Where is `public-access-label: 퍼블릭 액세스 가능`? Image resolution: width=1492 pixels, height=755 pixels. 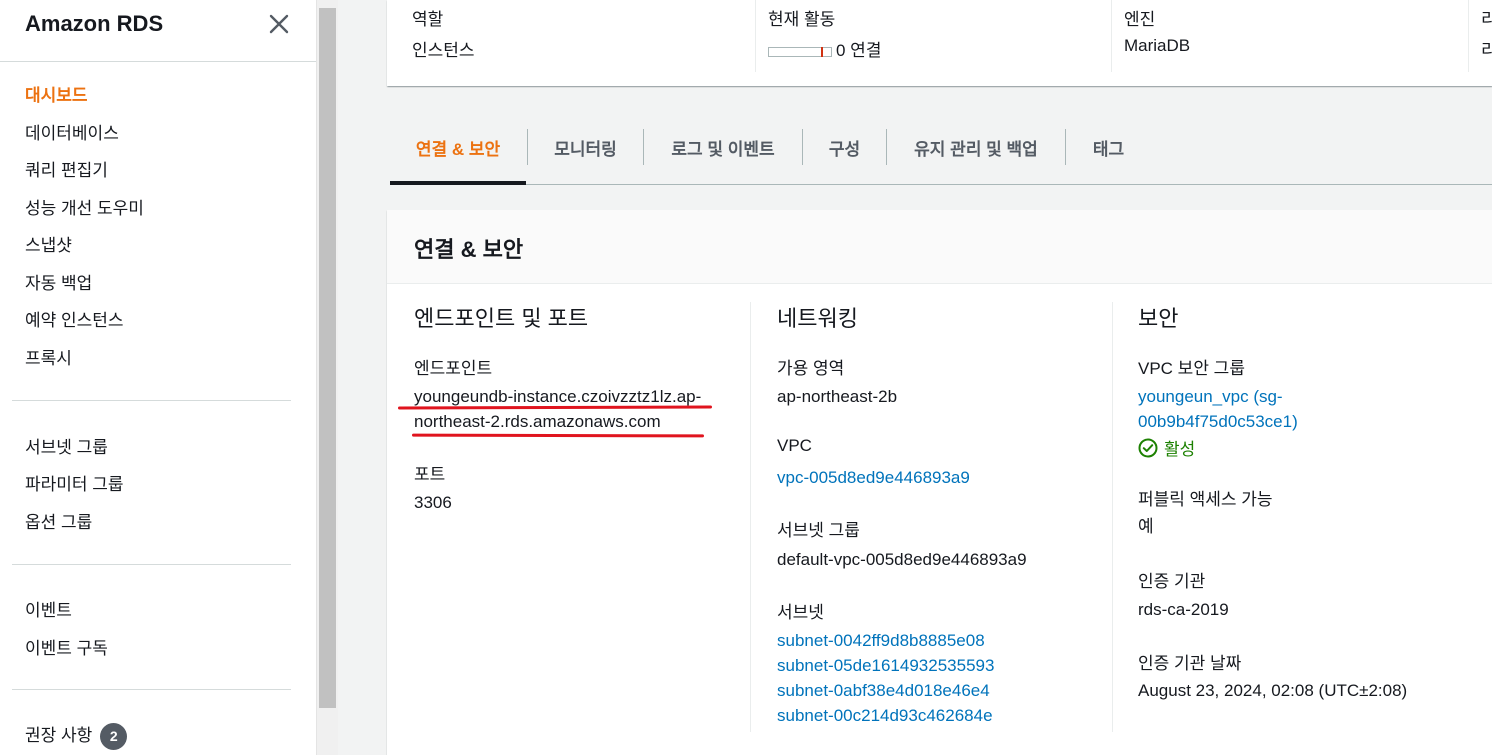 public-access-label: 퍼블릭 액세스 가능 is located at coordinates (1205, 499).